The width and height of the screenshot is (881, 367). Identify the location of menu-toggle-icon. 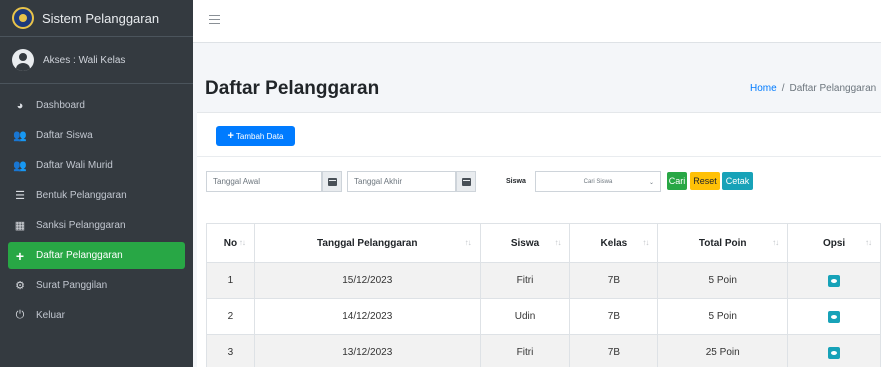
(214, 19).